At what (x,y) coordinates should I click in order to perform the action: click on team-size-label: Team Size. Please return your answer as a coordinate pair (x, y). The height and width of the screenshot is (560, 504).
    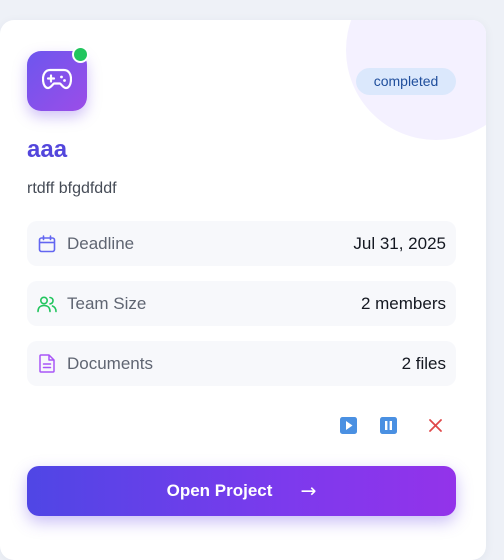
    Looking at the image, I should click on (107, 303).